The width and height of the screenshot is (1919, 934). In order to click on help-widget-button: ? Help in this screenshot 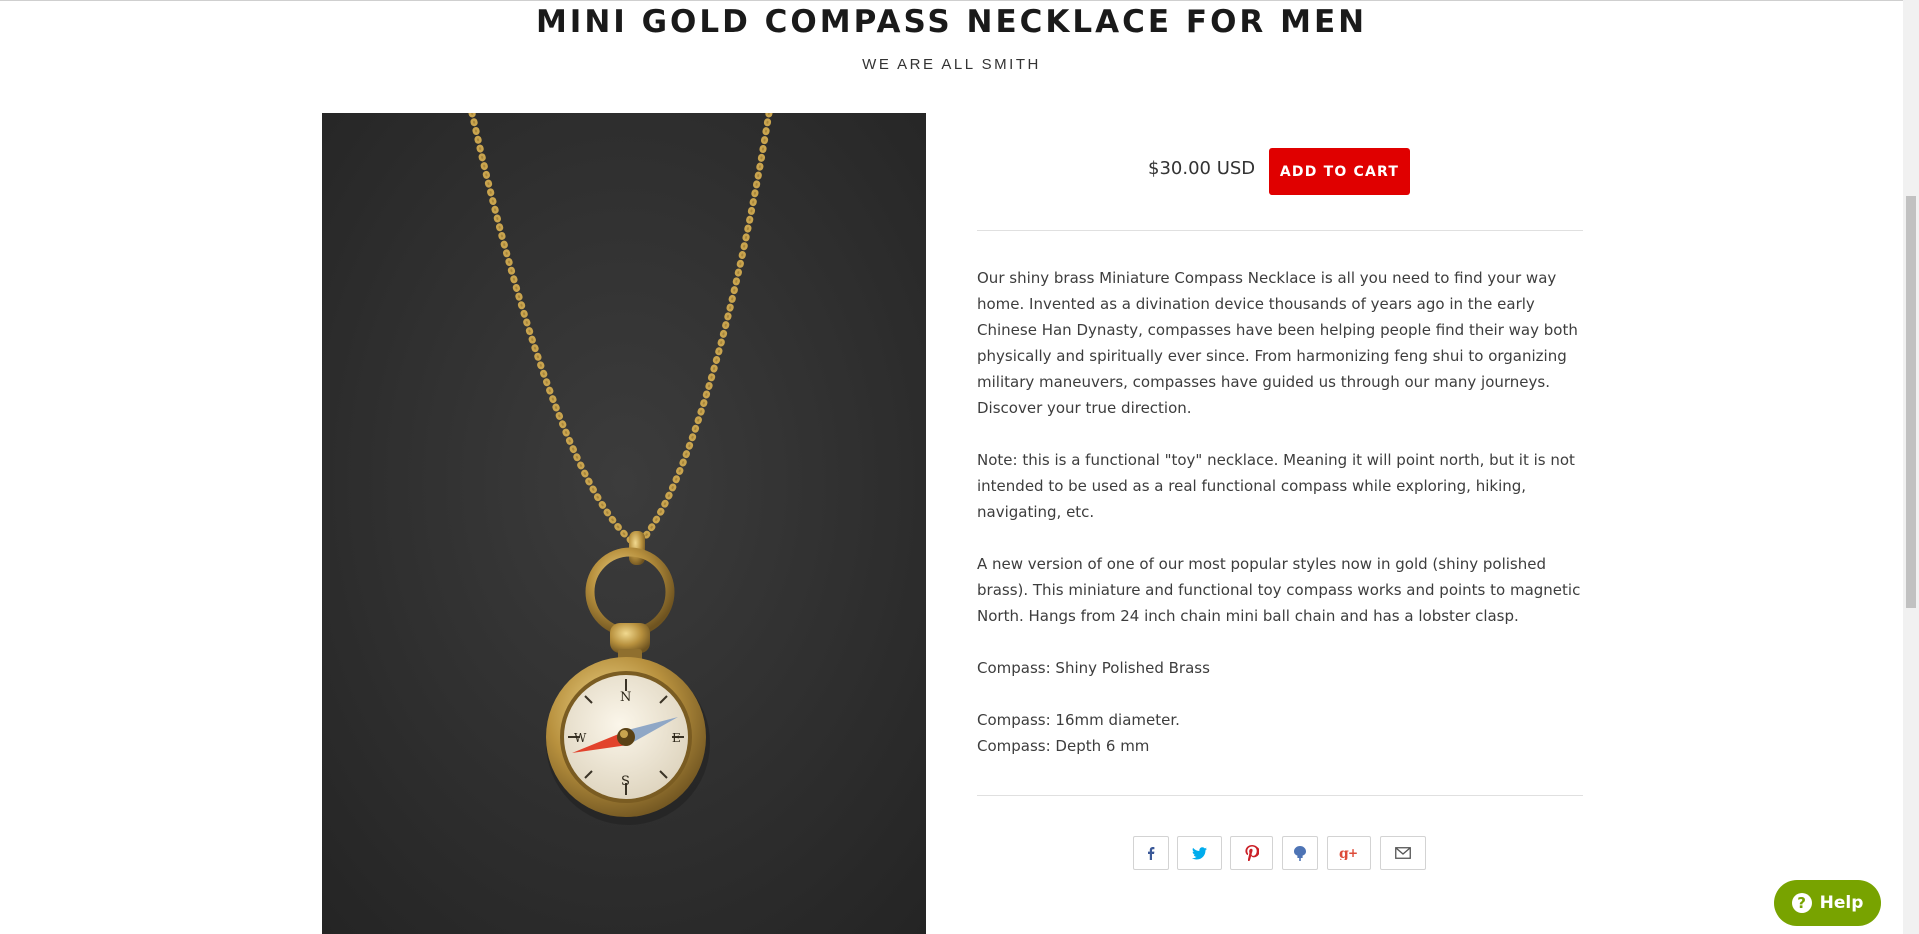, I will do `click(1827, 903)`.